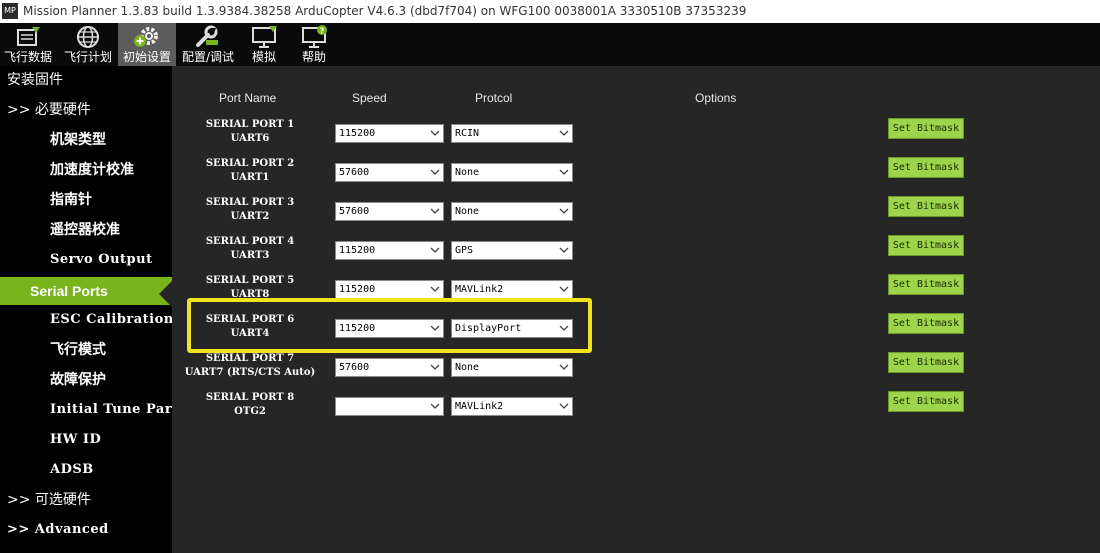 Image resolution: width=1100 pixels, height=553 pixels. I want to click on sidebar-item-serial-ports: Serial Ports, so click(86, 291).